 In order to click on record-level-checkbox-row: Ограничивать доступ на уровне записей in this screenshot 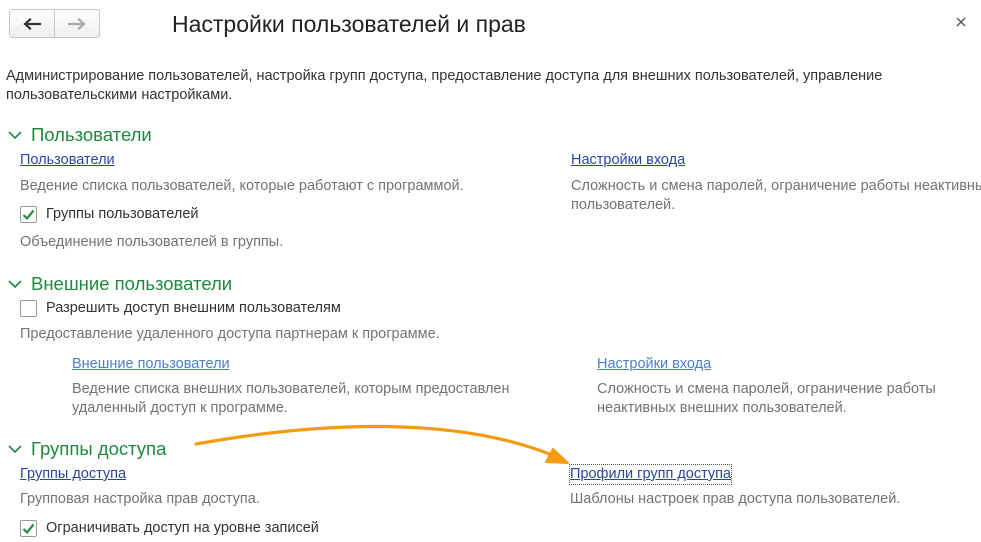, I will do `click(169, 528)`.